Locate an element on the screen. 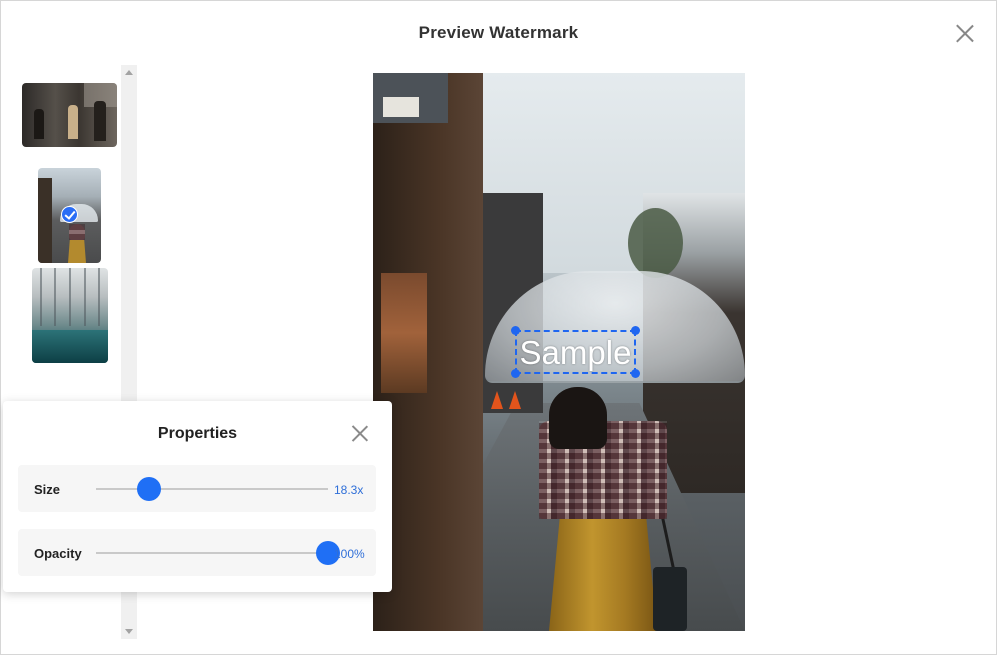 Image resolution: width=997 pixels, height=655 pixels. size-value: 18.3x is located at coordinates (349, 490).